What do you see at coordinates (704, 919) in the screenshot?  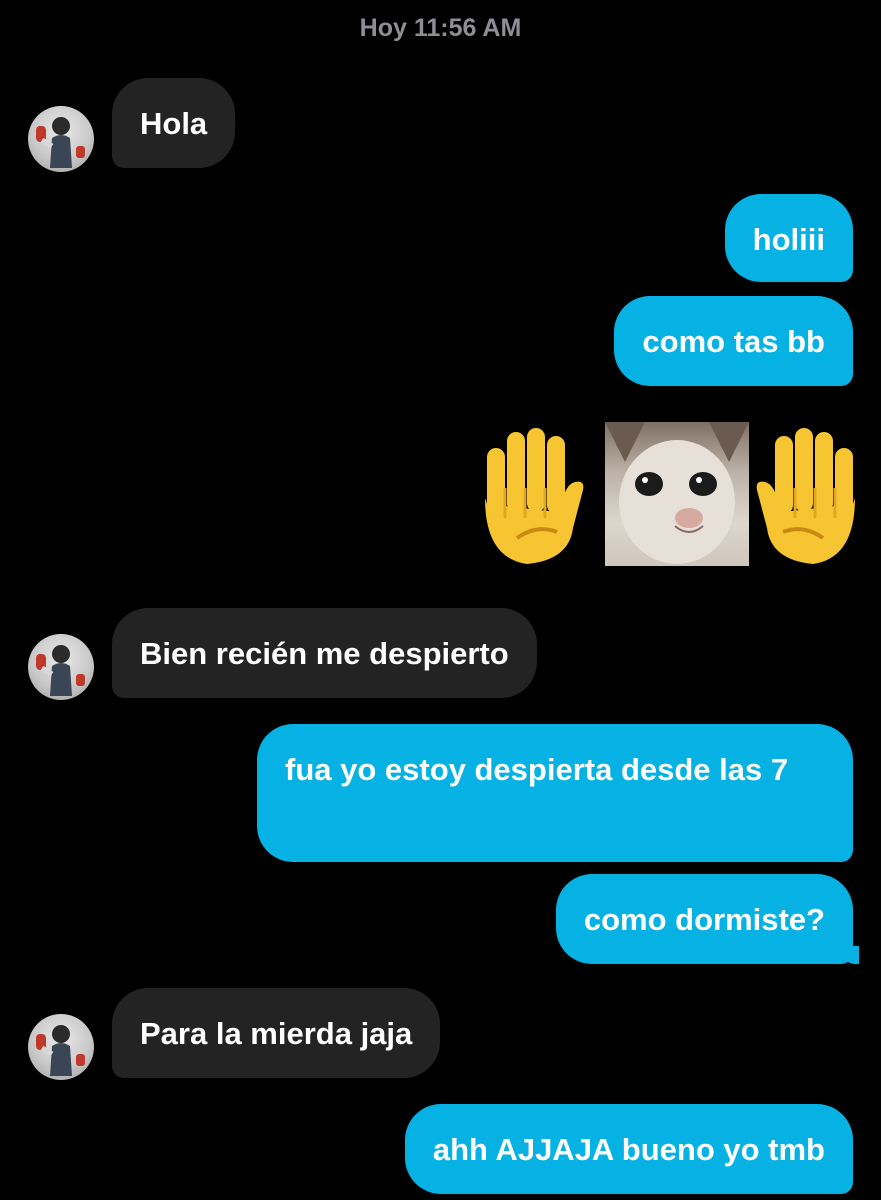 I see `message-text: como dormiste?` at bounding box center [704, 919].